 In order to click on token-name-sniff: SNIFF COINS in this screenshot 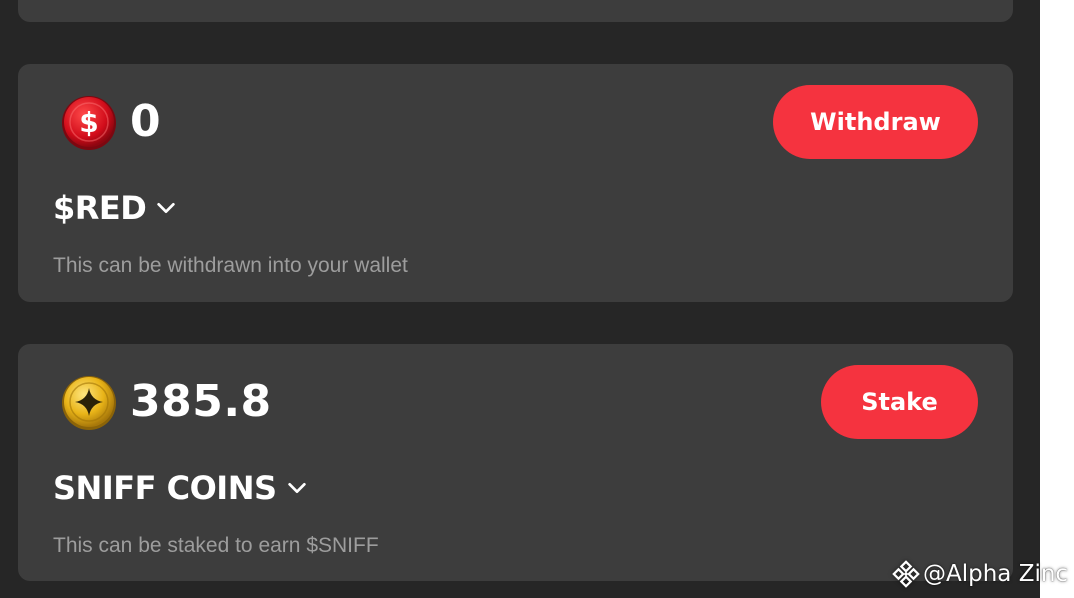, I will do `click(165, 488)`.